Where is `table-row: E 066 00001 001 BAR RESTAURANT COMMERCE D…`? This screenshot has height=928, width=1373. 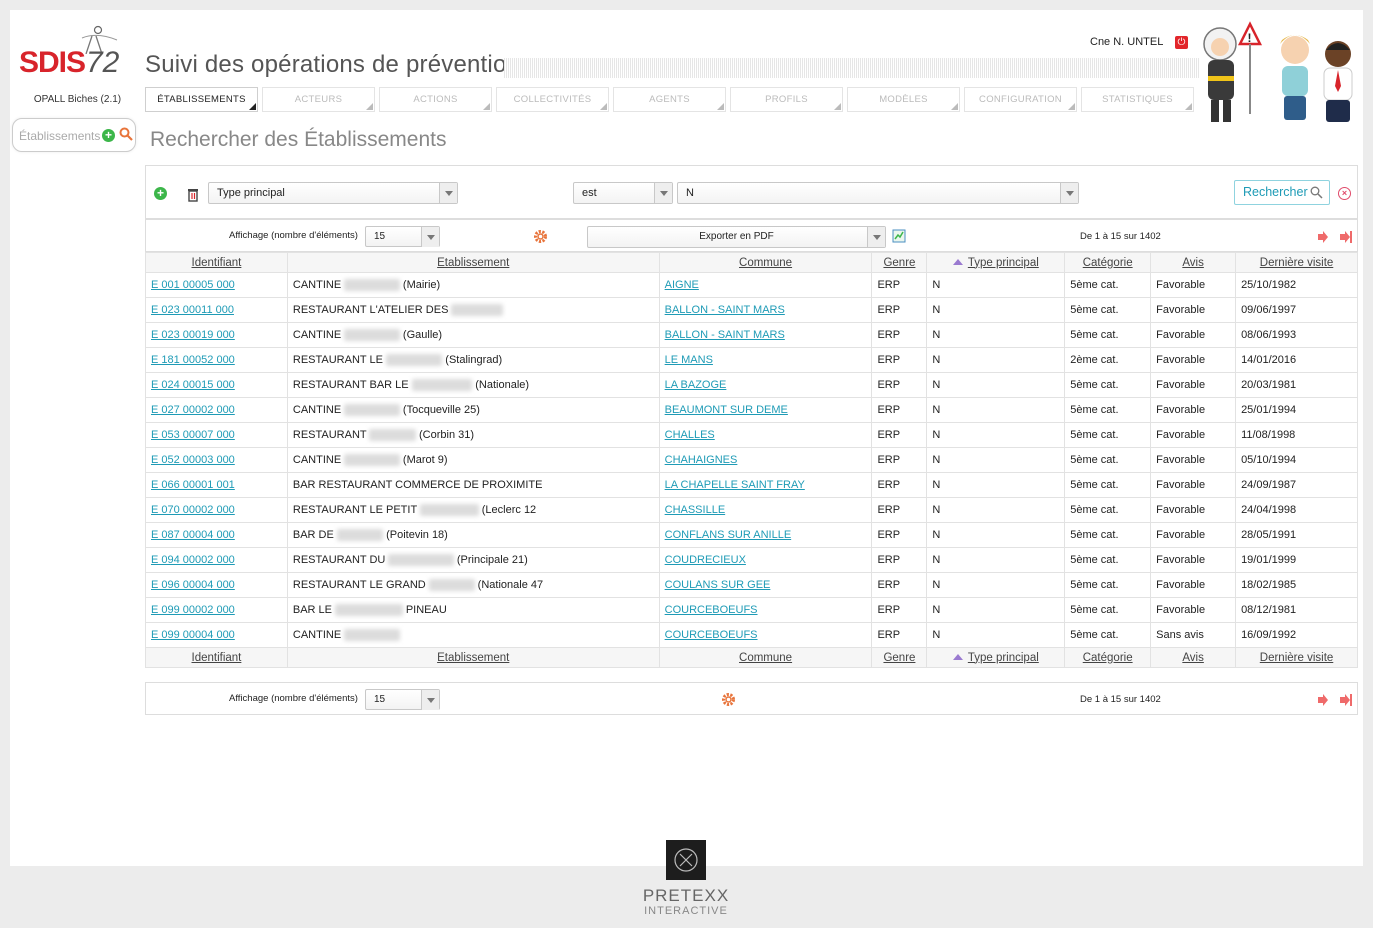
table-row: E 066 00001 001 BAR RESTAURANT COMMERCE D… is located at coordinates (751, 485).